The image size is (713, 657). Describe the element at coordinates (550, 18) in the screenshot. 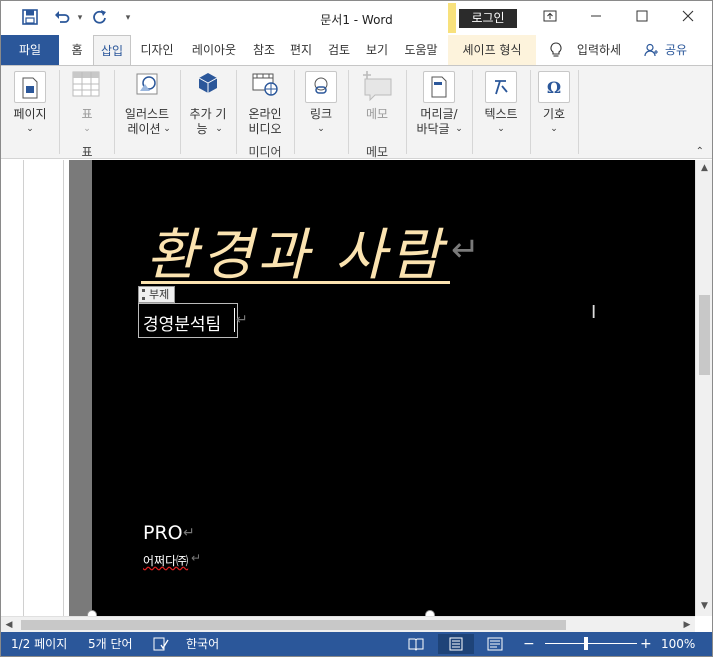

I see `ribbon-display-options-icon` at that location.